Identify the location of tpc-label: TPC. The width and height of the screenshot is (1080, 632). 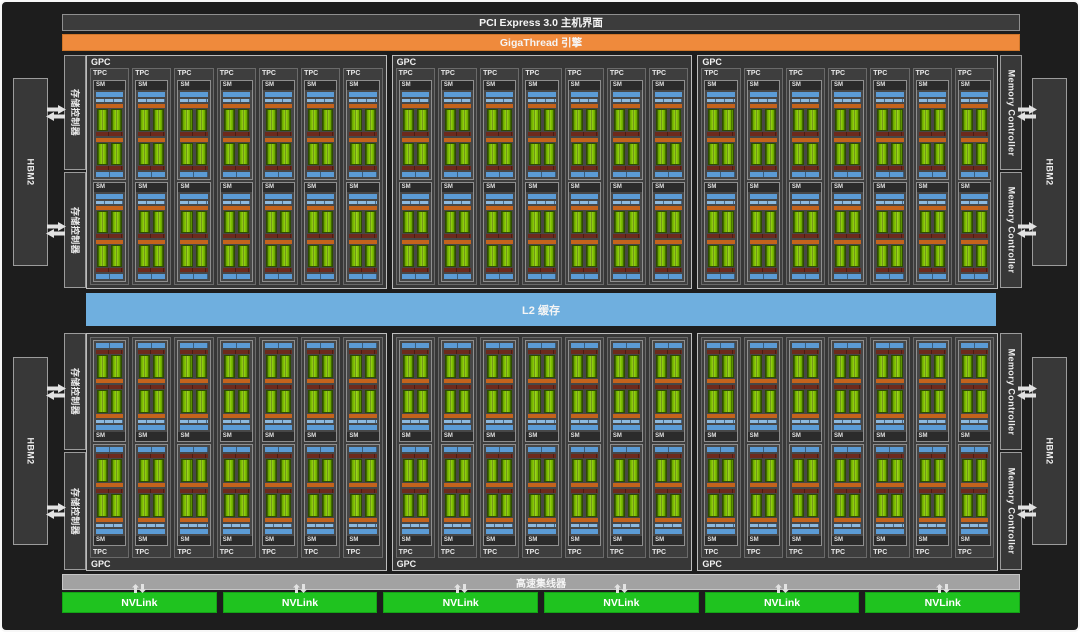
(100, 552).